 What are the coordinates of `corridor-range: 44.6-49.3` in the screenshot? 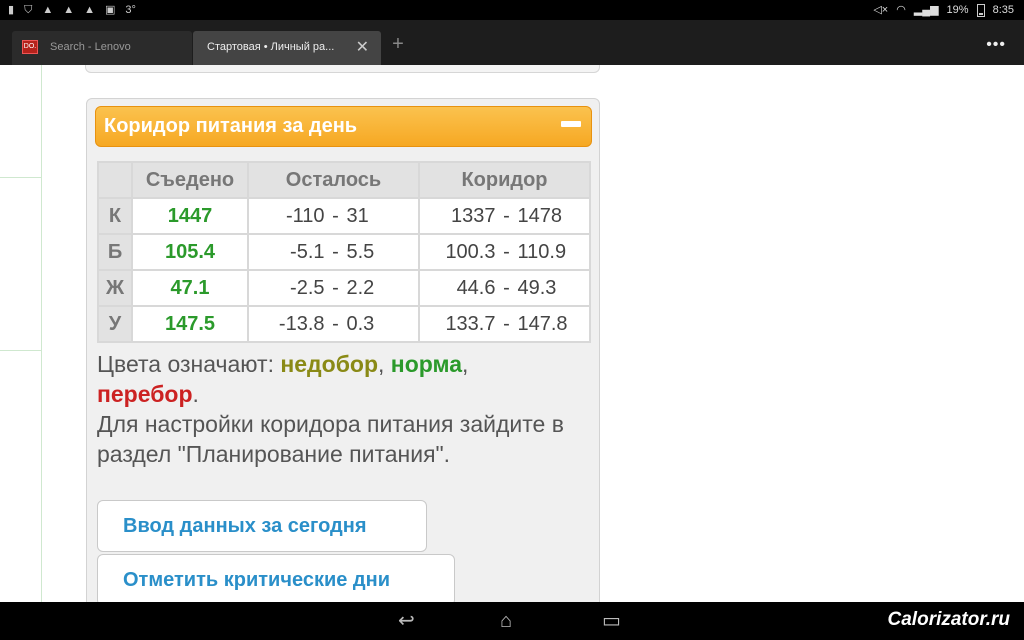 It's located at (504, 288).